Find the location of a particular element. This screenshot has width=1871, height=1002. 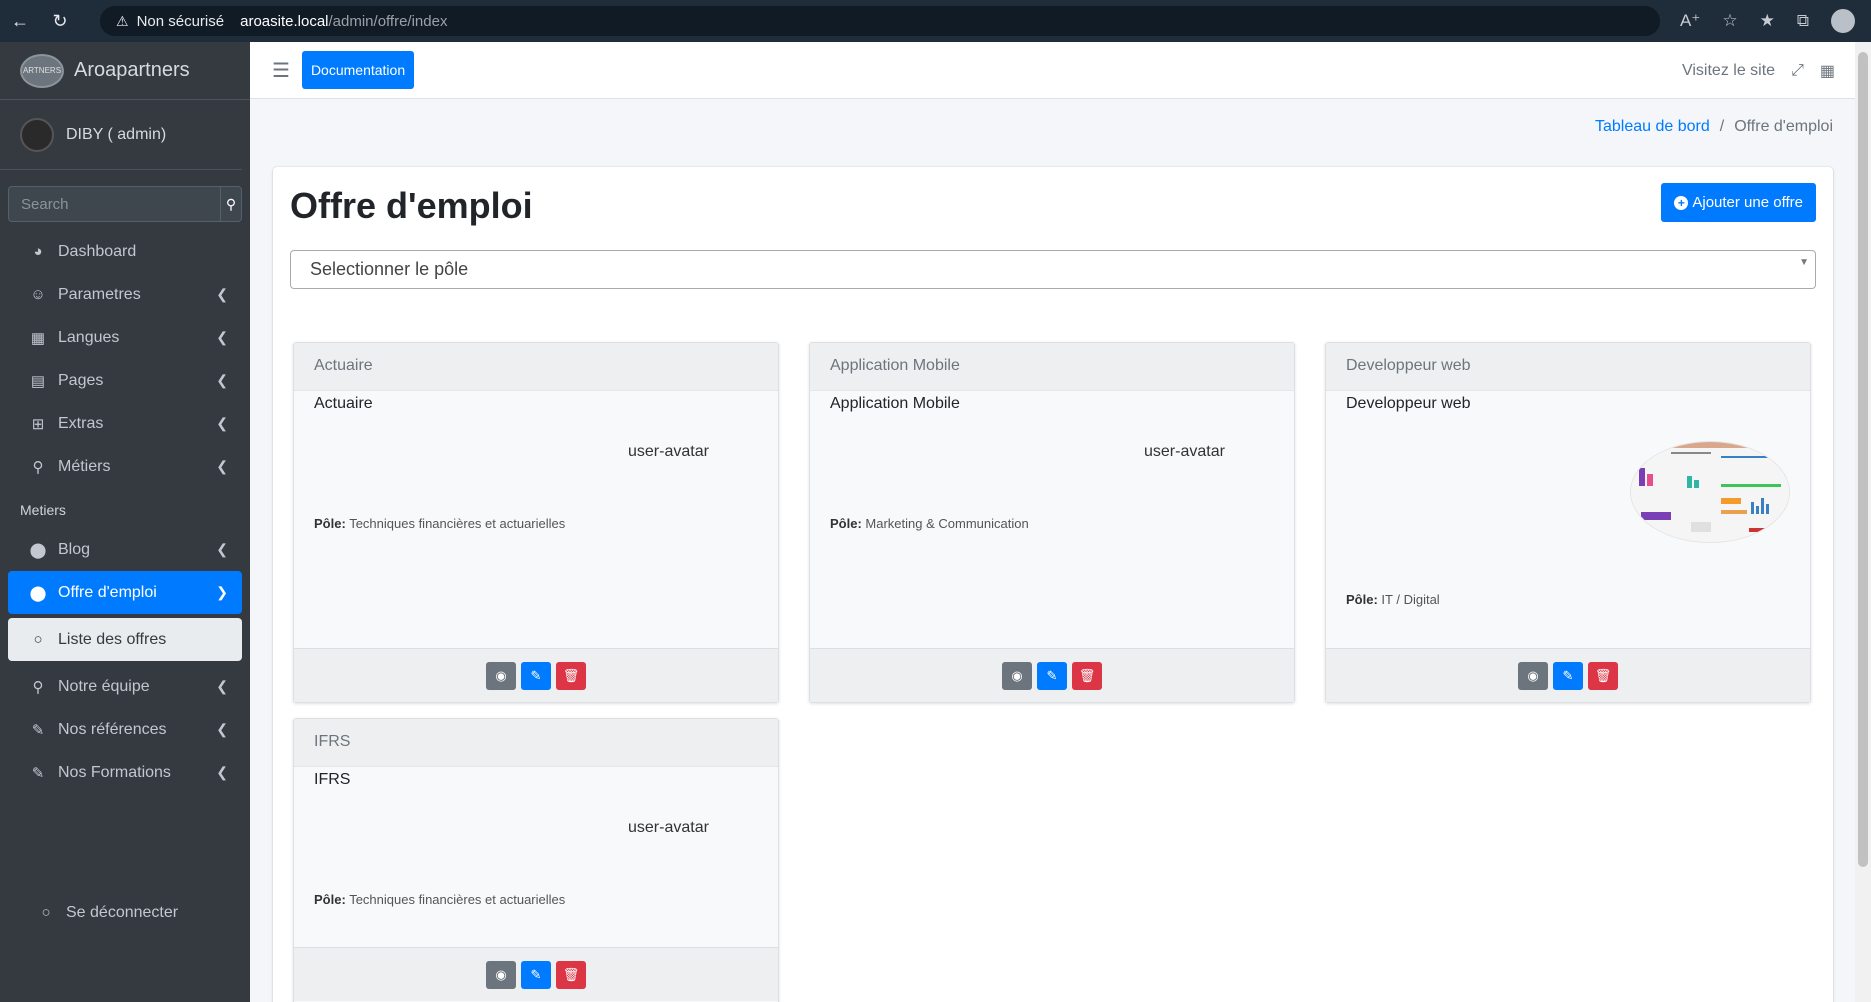

back-icon: ← is located at coordinates (20, 21).